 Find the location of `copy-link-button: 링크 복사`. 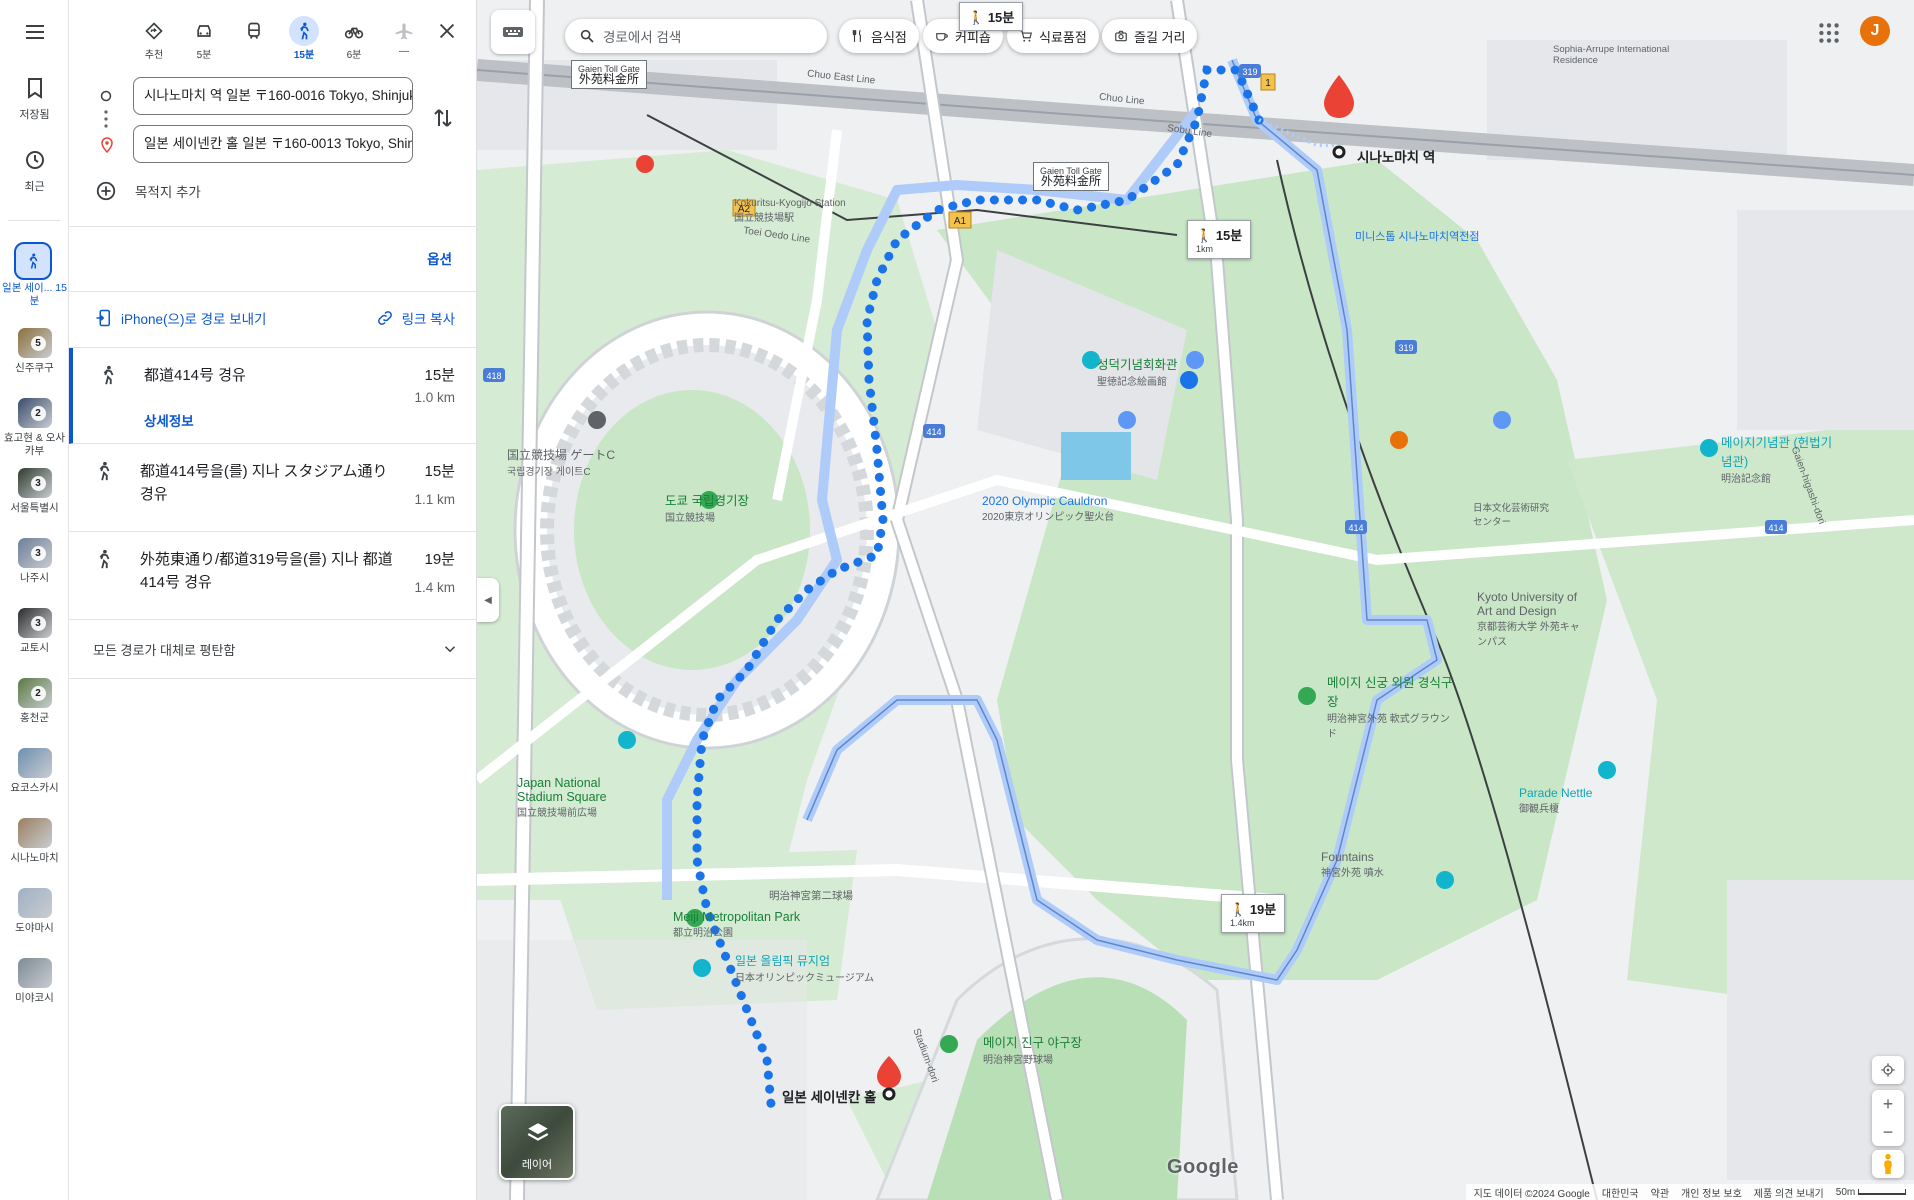

copy-link-button: 링크 복사 is located at coordinates (415, 318).